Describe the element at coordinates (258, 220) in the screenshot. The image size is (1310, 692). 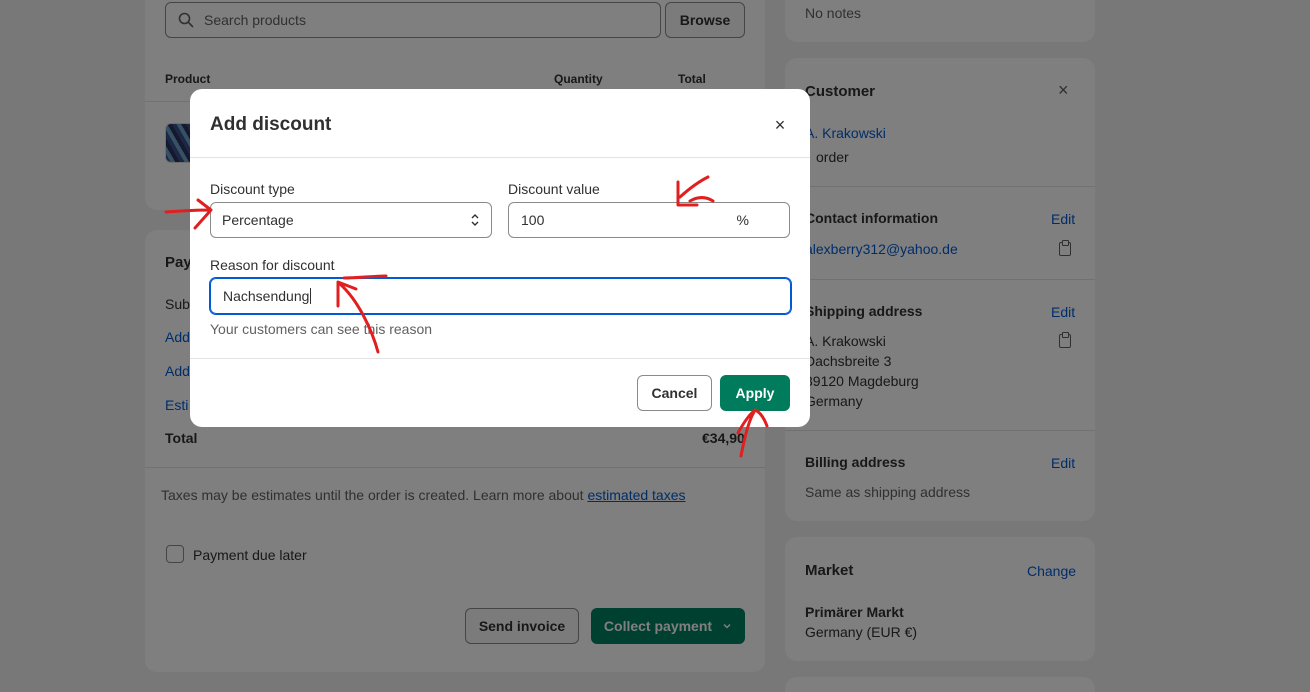
I see `discount-type-value: Percentage` at that location.